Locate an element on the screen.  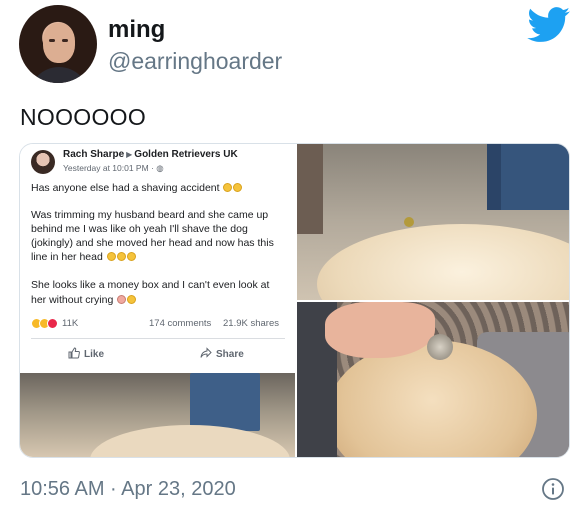
info-circle-icon is located at coordinates (553, 489).